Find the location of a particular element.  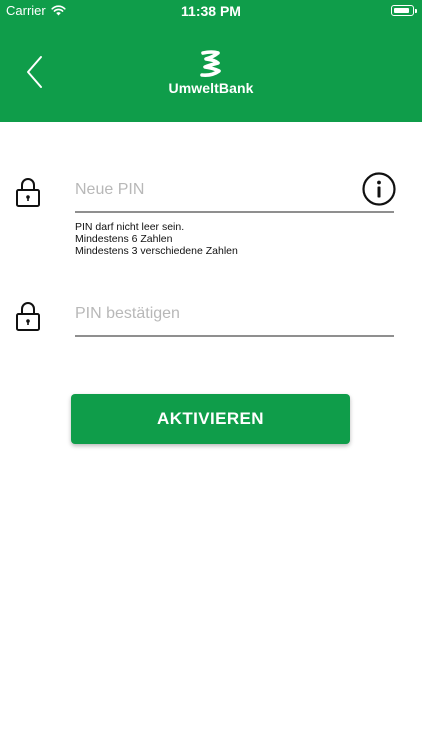

umweltbank-logo: UmweltBank is located at coordinates (211, 75).